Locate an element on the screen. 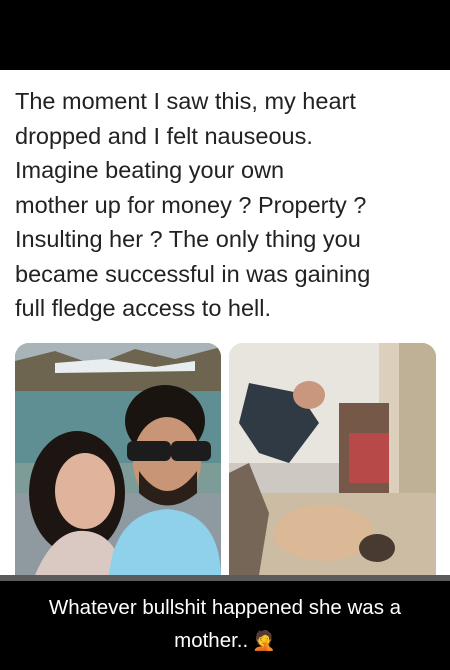 This screenshot has width=450, height=670. top-black-bar is located at coordinates (225, 35).